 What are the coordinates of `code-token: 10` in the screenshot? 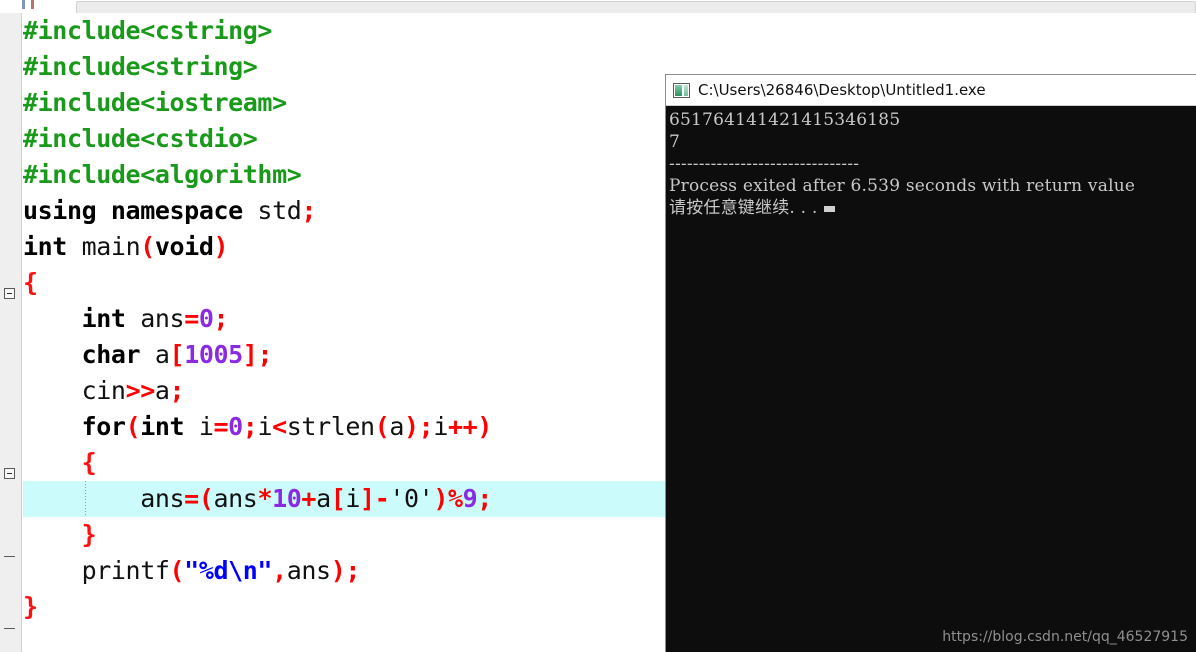 It's located at (287, 498).